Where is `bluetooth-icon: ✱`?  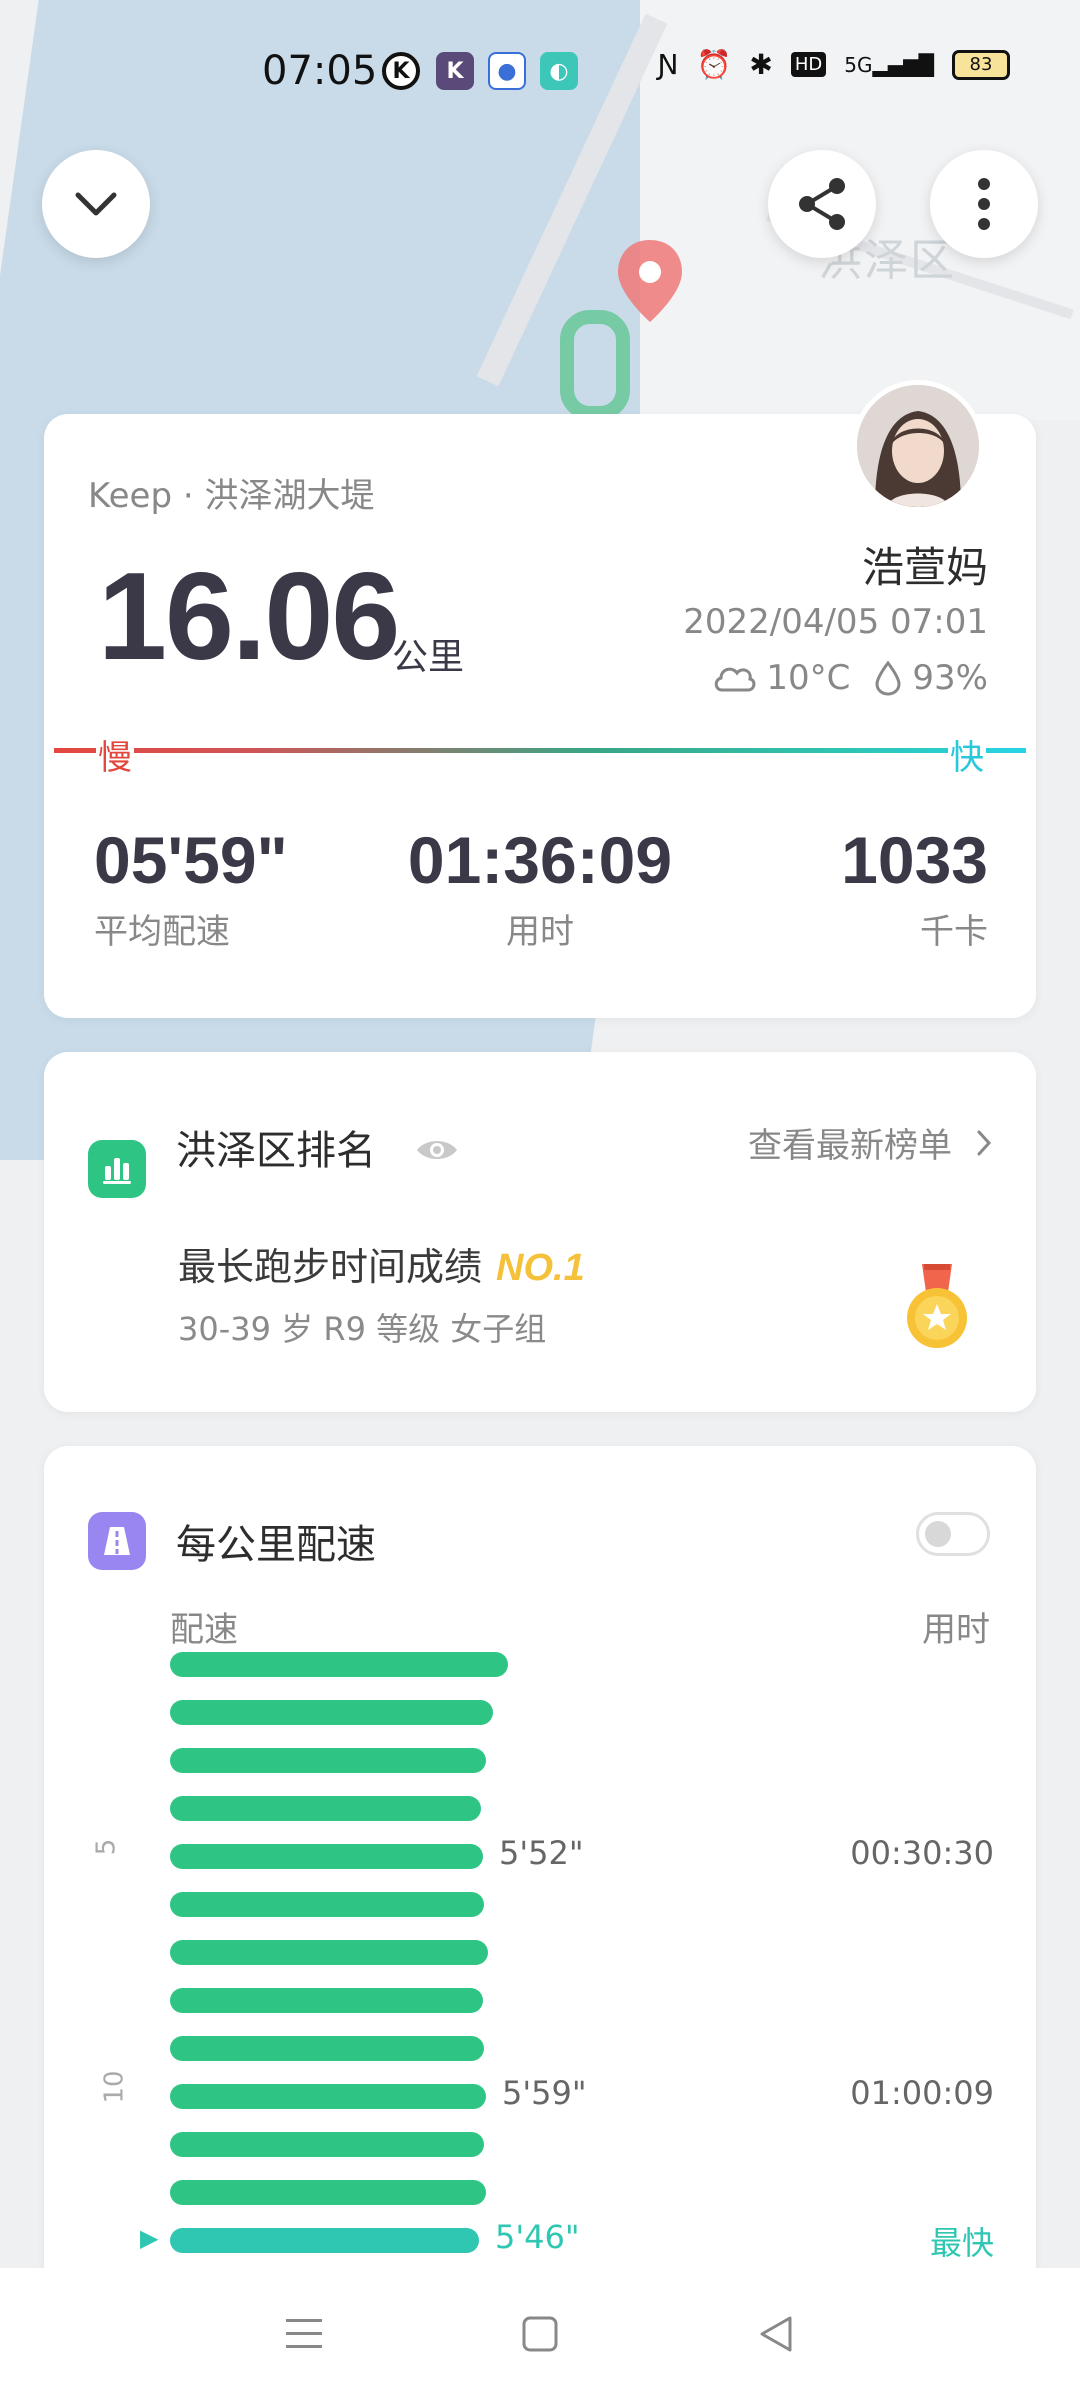
bluetooth-icon: ✱ is located at coordinates (761, 64).